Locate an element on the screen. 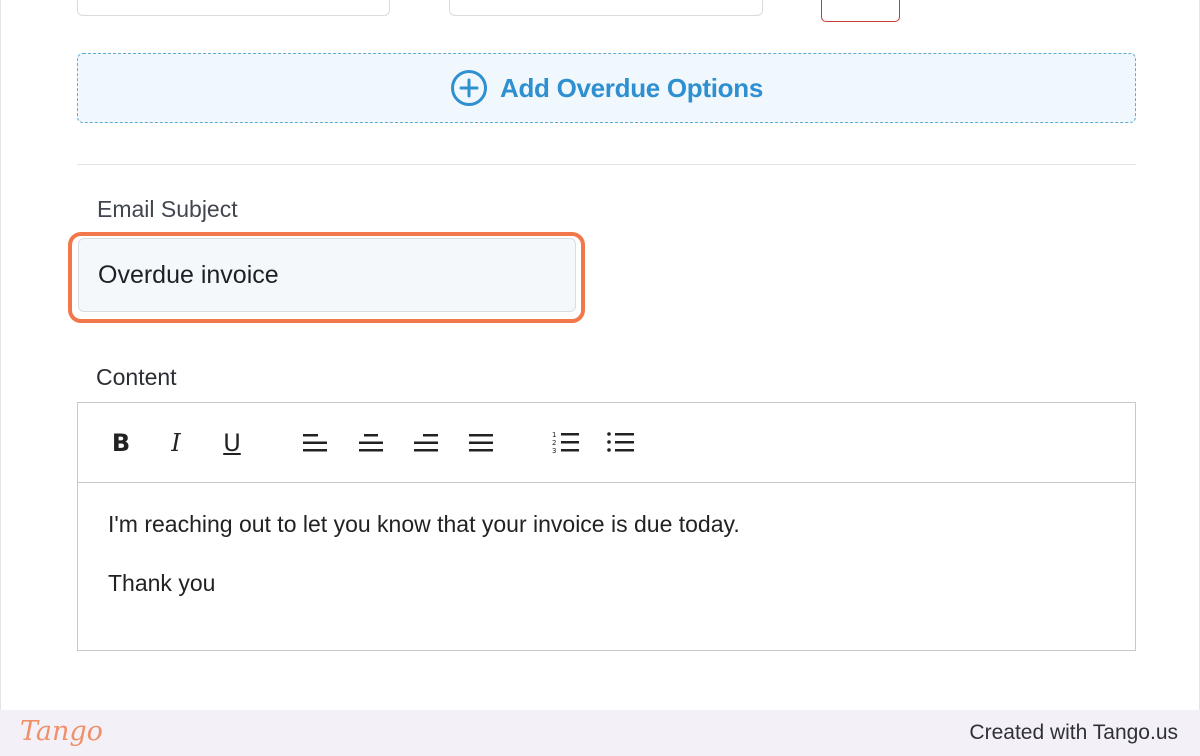  ordered-list-icon: 1 2 3 is located at coordinates (565, 443).